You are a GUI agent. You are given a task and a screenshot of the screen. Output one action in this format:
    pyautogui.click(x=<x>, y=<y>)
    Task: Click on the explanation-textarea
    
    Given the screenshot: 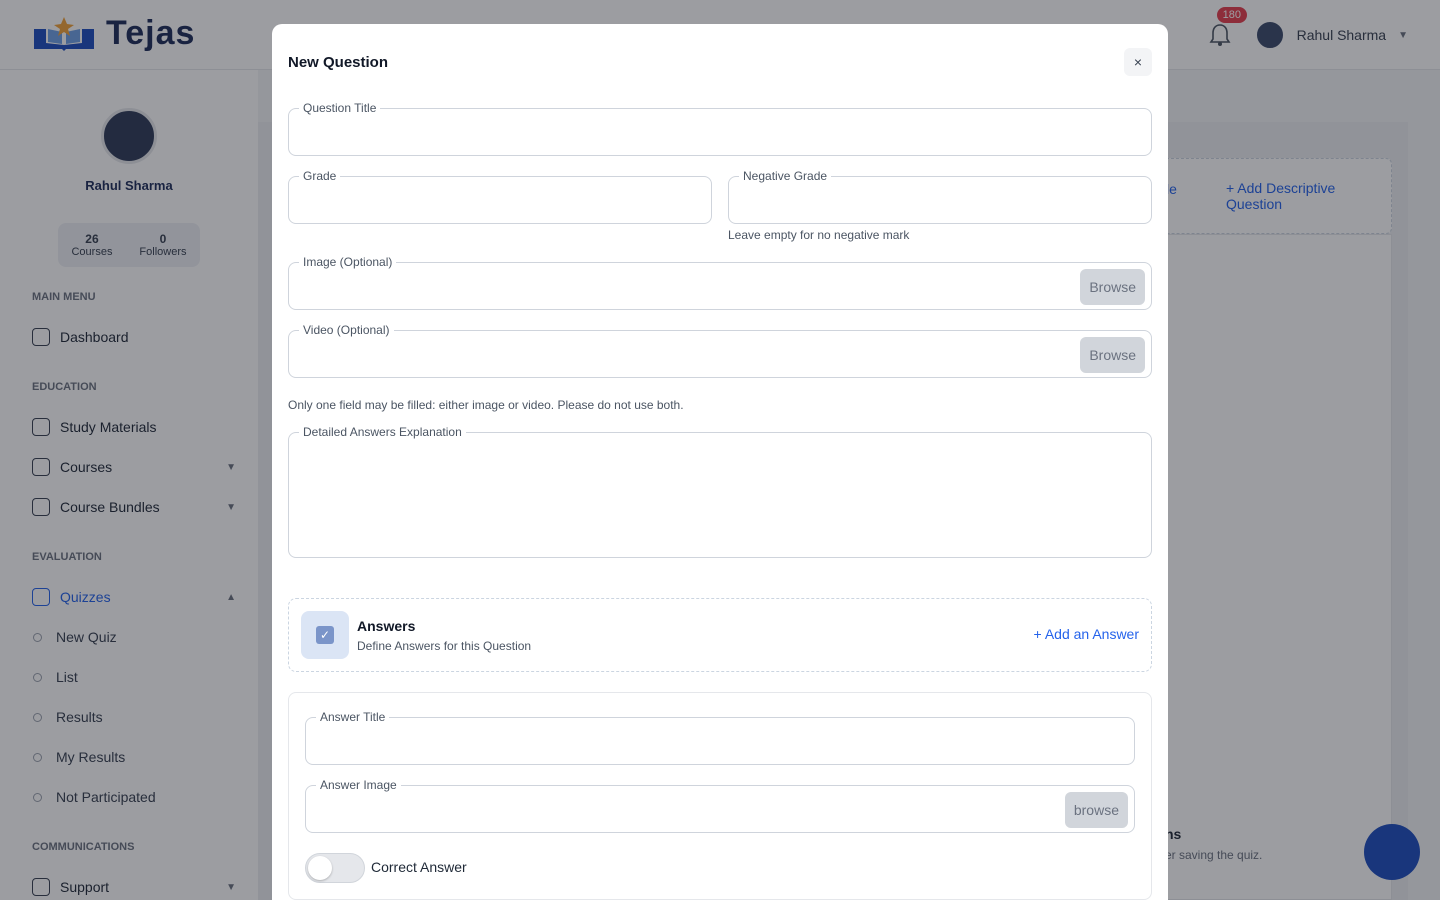 What is the action you would take?
    pyautogui.click(x=720, y=495)
    